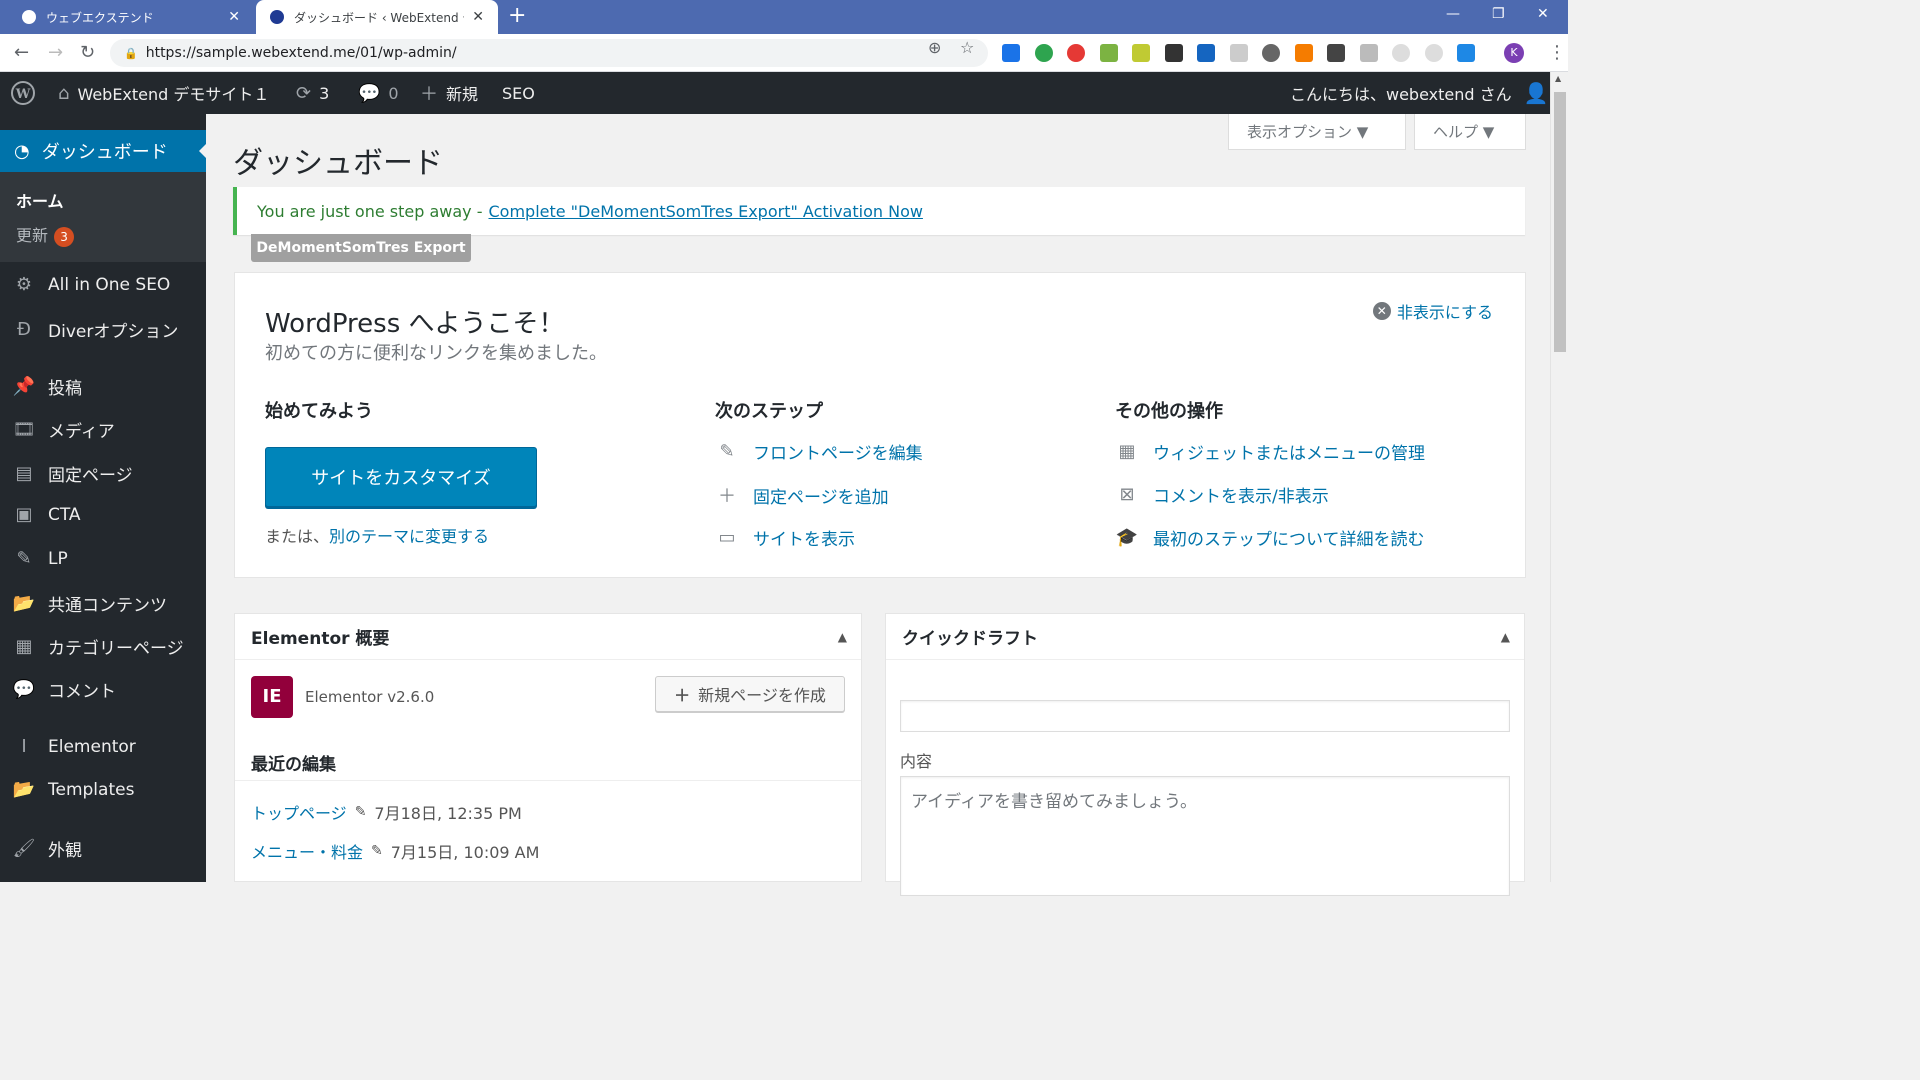 This screenshot has width=1920, height=1080. What do you see at coordinates (103, 217) in the screenshot?
I see `dashboard-submenu: ホーム 更新 3` at bounding box center [103, 217].